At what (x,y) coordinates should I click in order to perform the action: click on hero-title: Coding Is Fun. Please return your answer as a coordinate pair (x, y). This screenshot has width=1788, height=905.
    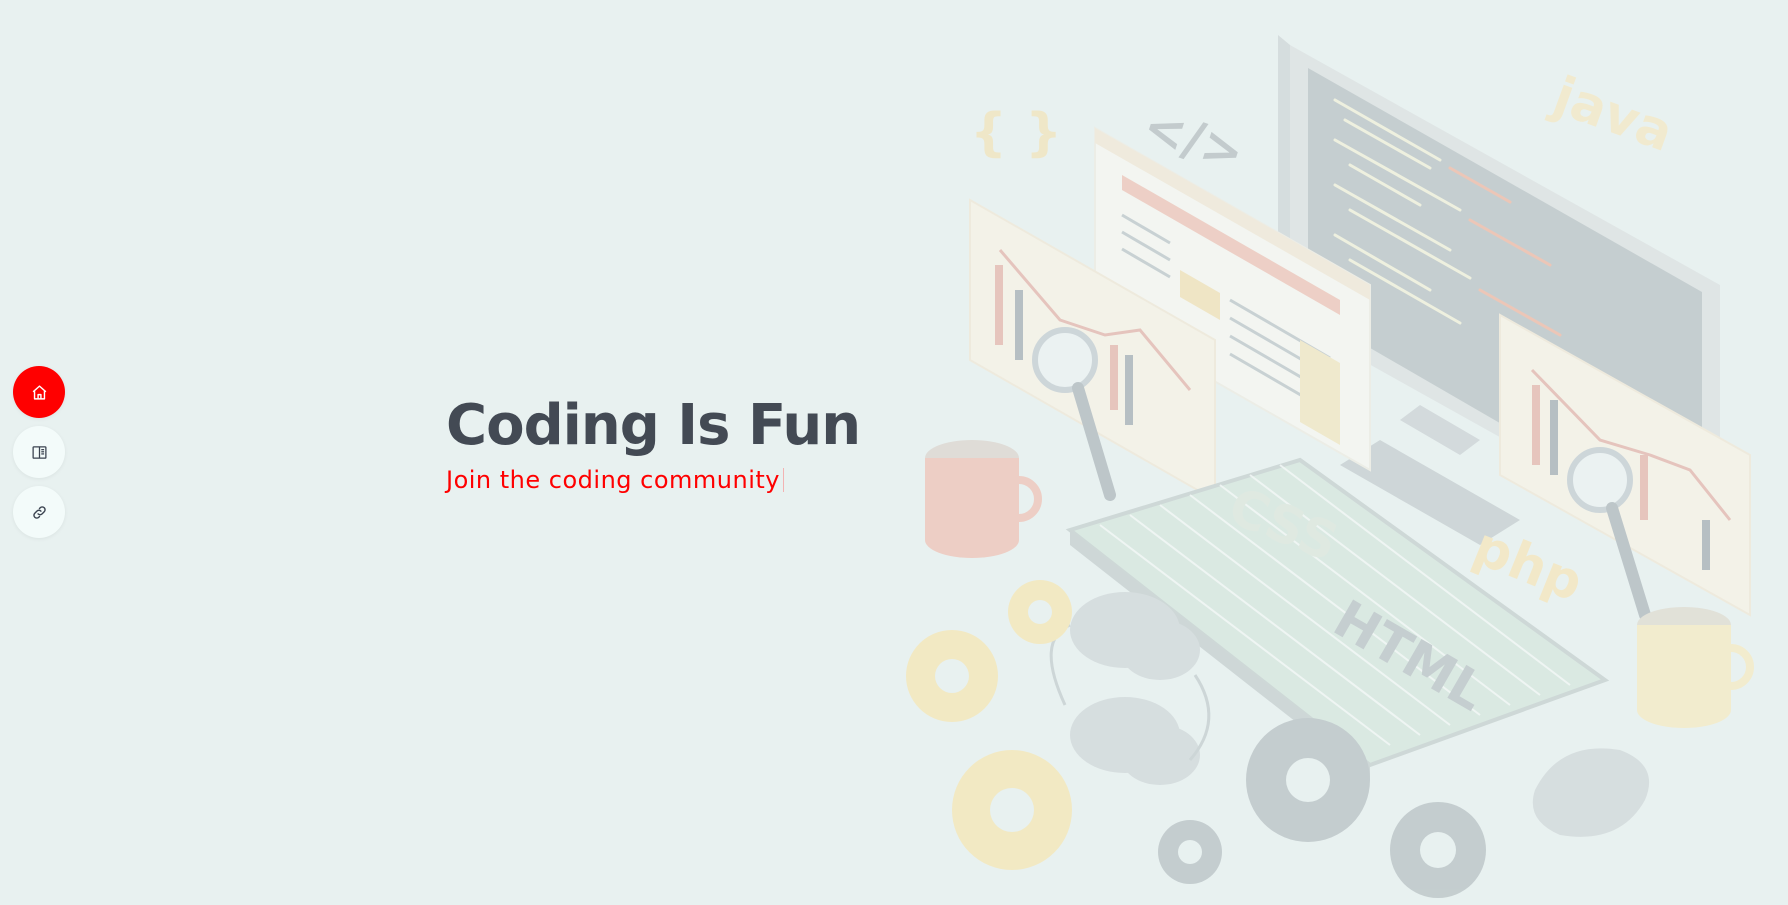
    Looking at the image, I should click on (653, 425).